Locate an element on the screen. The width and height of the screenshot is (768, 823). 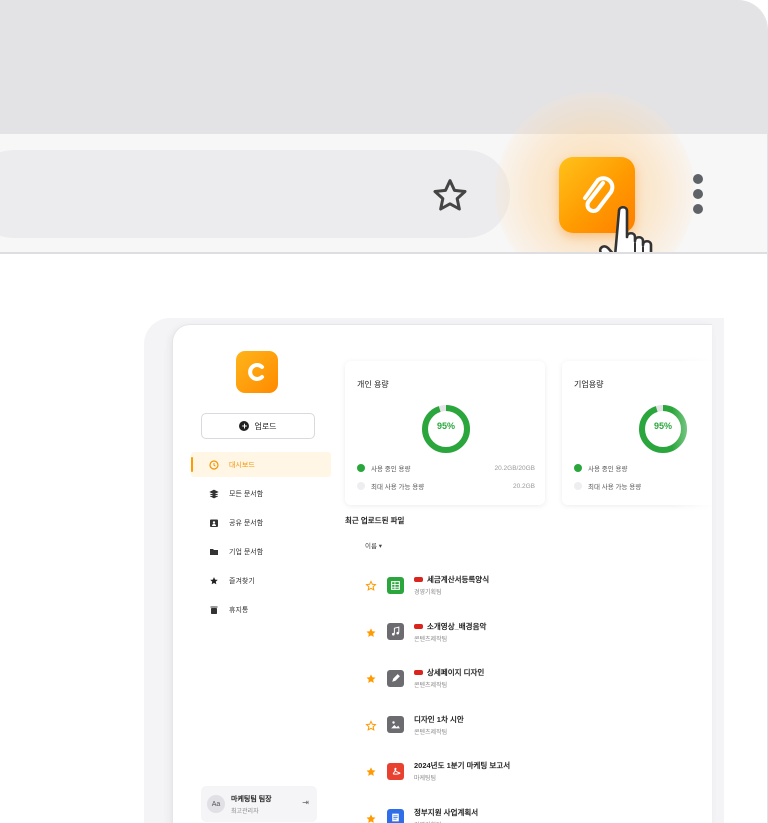
logout-icon: ⇥ is located at coordinates (305, 802).